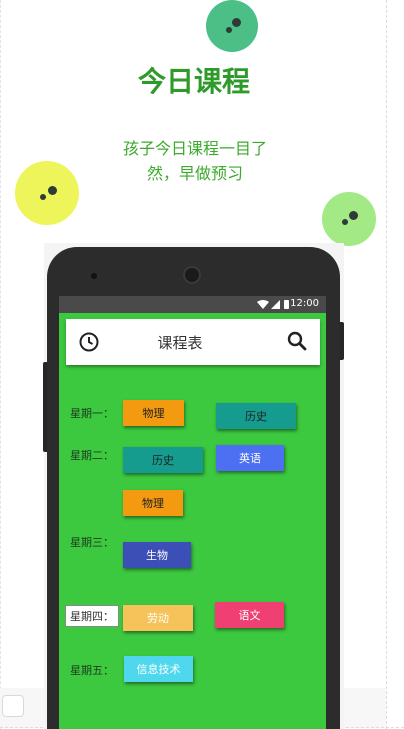 The image size is (404, 729). Describe the element at coordinates (153, 503) in the screenshot. I see `course-chip-physics-wed: 物理` at that location.